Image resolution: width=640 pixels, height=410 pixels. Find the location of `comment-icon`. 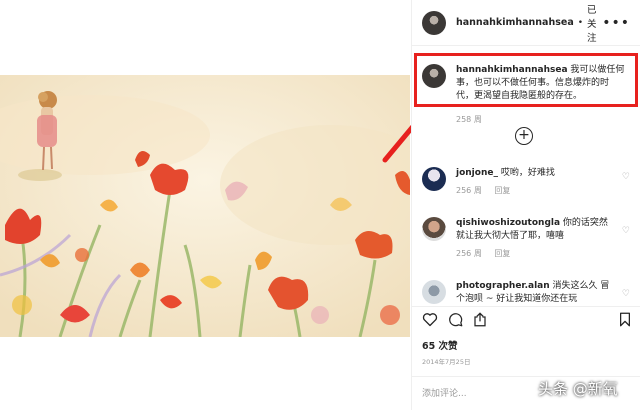

comment-icon is located at coordinates (455, 319).